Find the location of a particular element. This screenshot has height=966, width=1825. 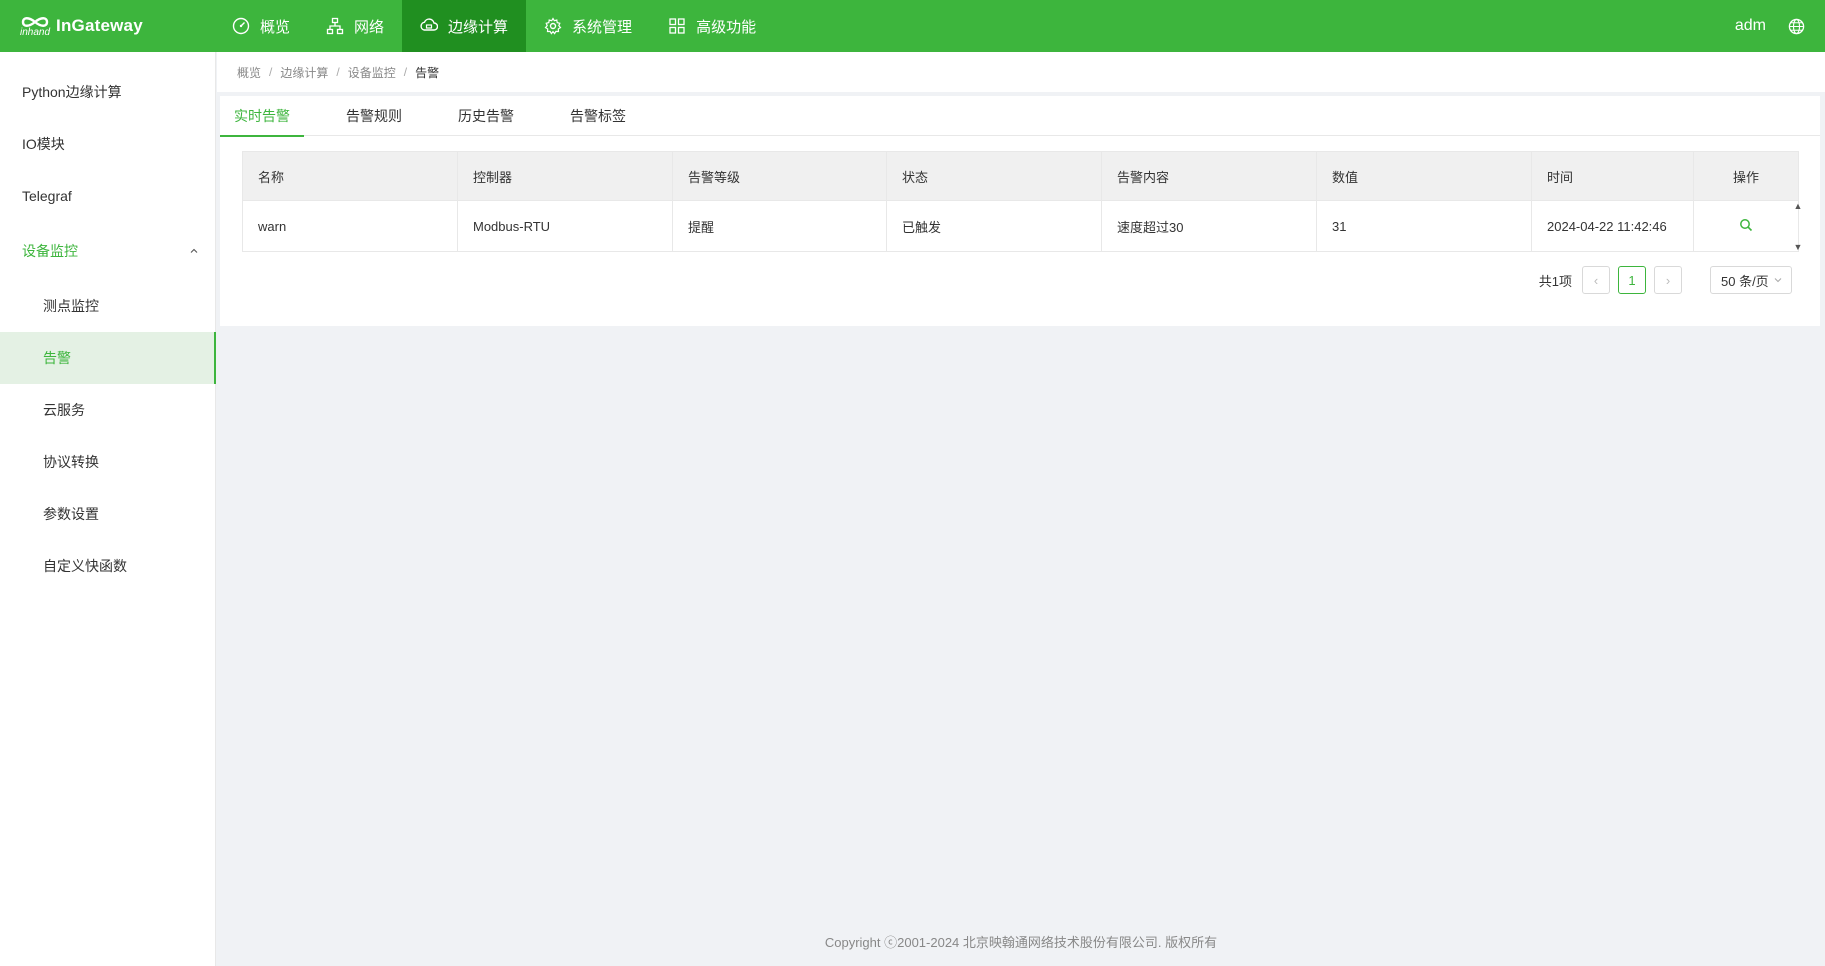

tab-realtime-alarm: 实时告警 is located at coordinates (262, 116).